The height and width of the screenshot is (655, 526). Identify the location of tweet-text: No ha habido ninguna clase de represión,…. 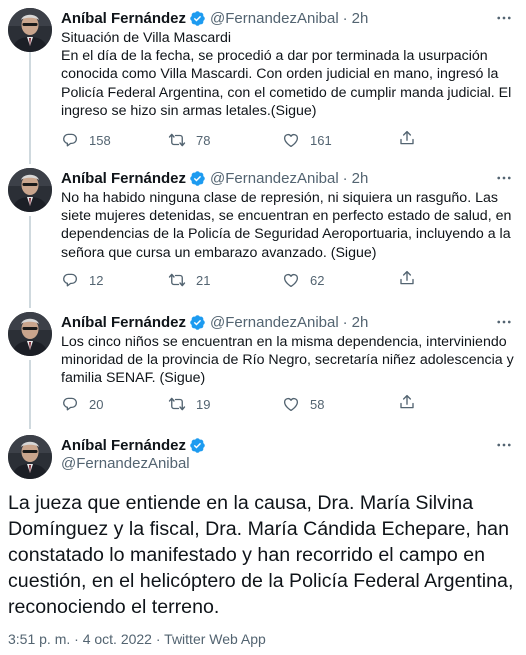
(289, 225).